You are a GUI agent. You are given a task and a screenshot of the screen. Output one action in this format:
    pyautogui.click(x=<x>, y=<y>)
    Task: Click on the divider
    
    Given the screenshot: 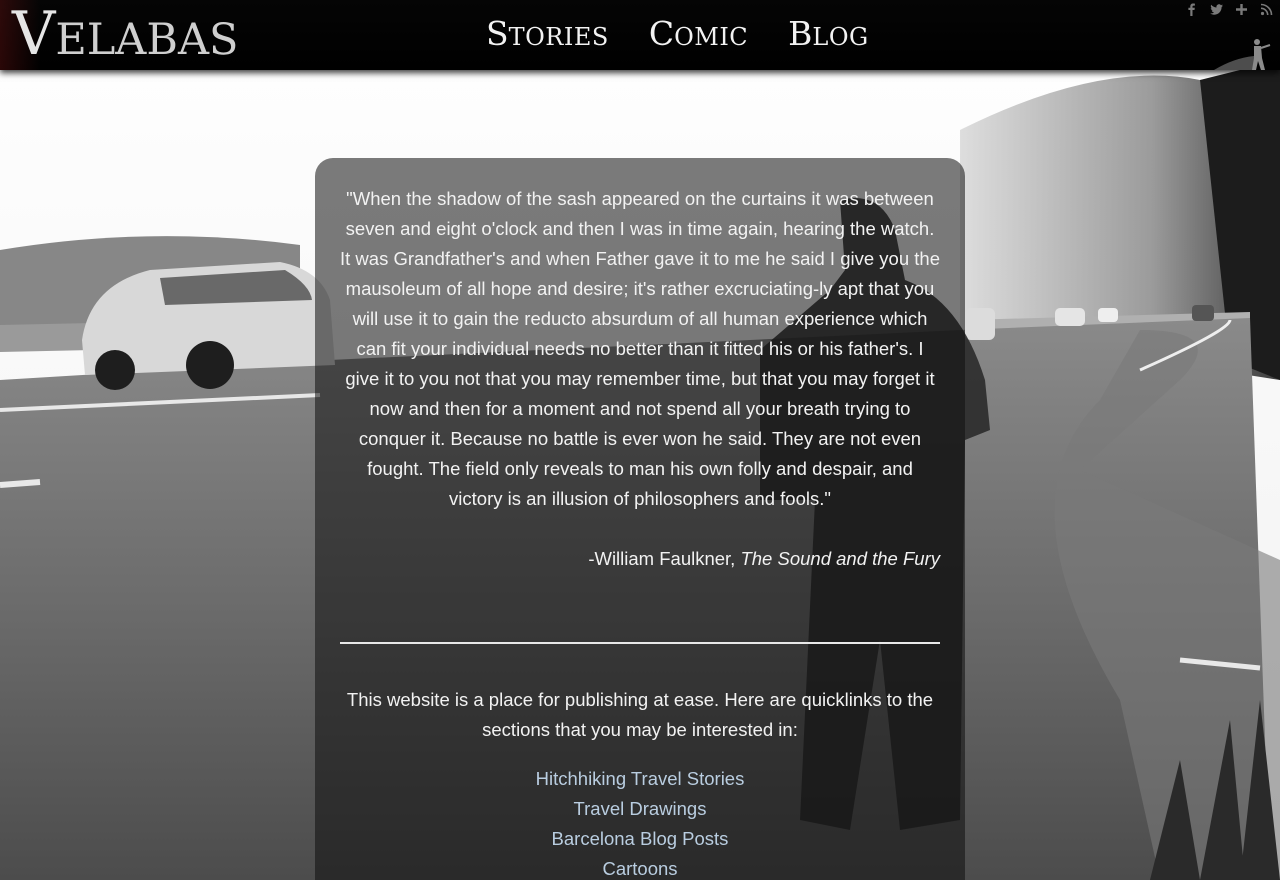 What is the action you would take?
    pyautogui.click(x=640, y=643)
    